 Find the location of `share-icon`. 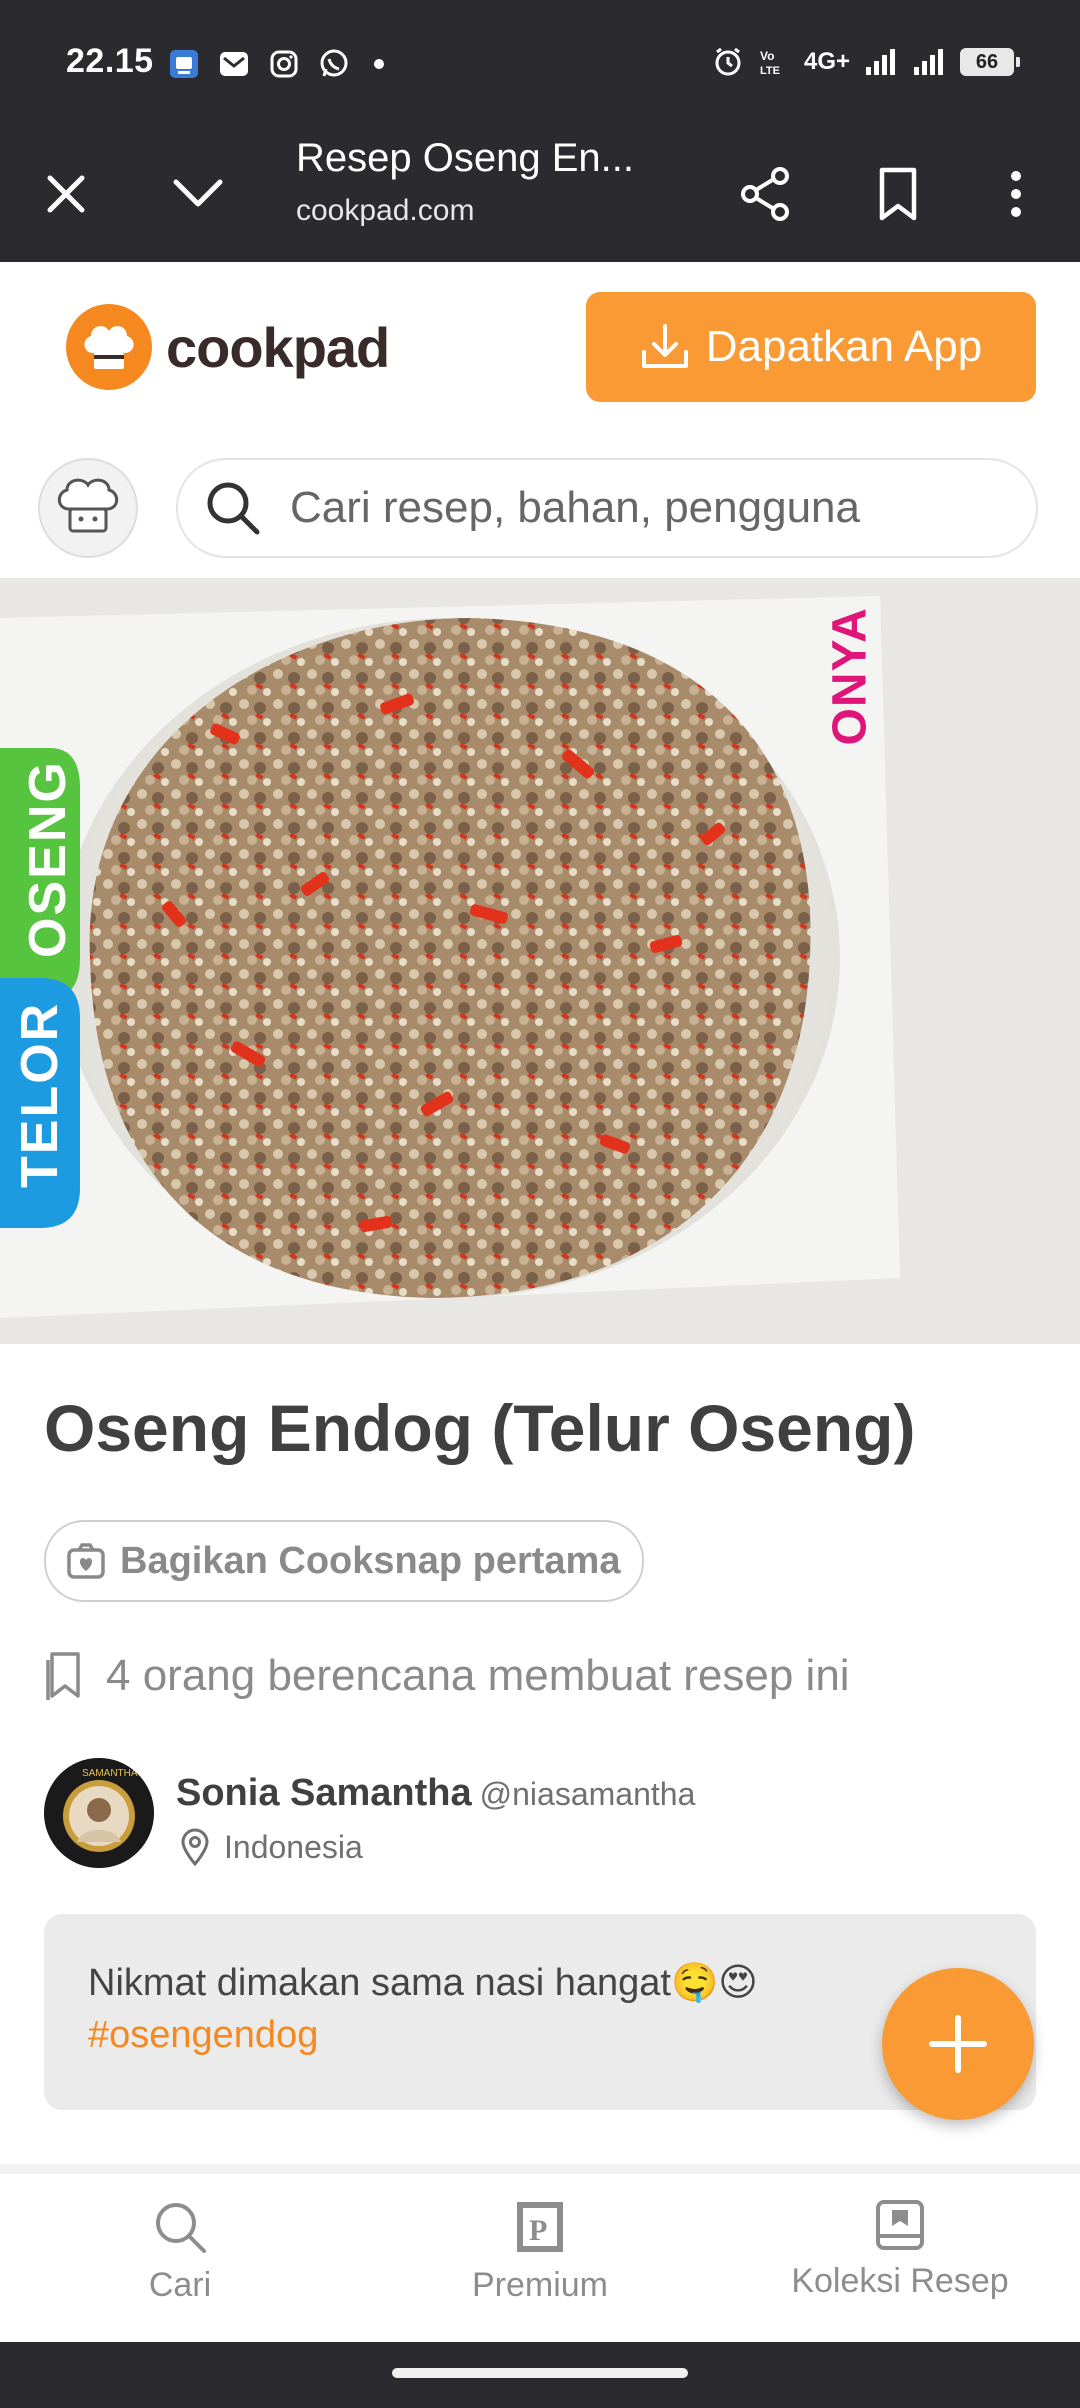

share-icon is located at coordinates (765, 194).